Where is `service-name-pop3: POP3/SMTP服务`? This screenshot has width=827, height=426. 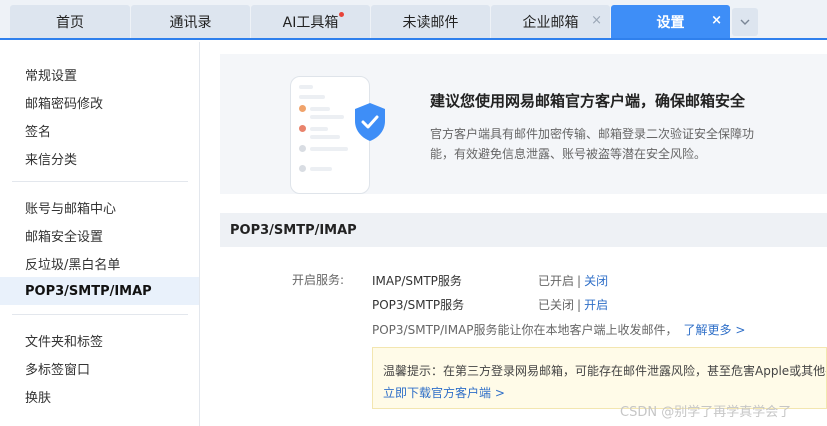 service-name-pop3: POP3/SMTP服务 is located at coordinates (418, 305).